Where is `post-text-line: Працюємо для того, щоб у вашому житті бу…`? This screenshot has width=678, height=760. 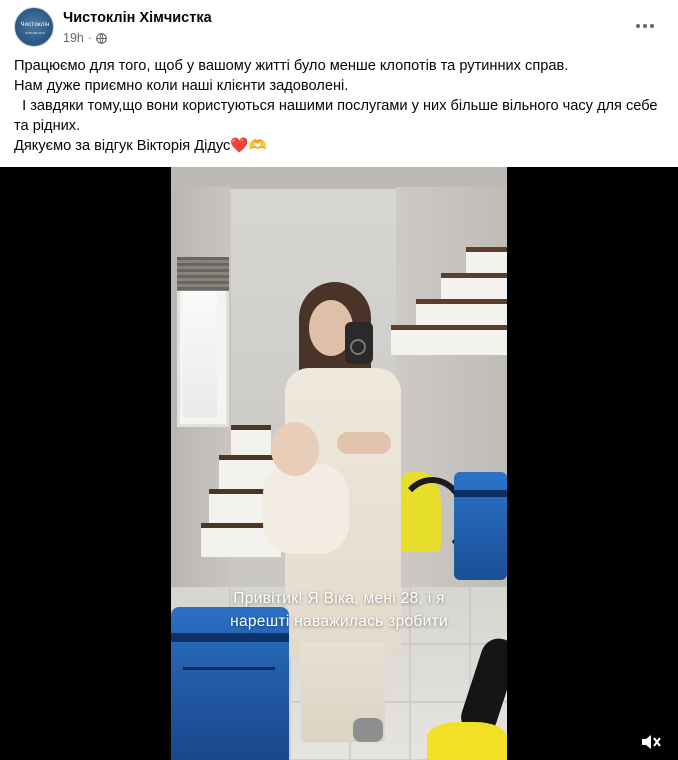 post-text-line: Працюємо для того, щоб у вашому житті бу… is located at coordinates (291, 66).